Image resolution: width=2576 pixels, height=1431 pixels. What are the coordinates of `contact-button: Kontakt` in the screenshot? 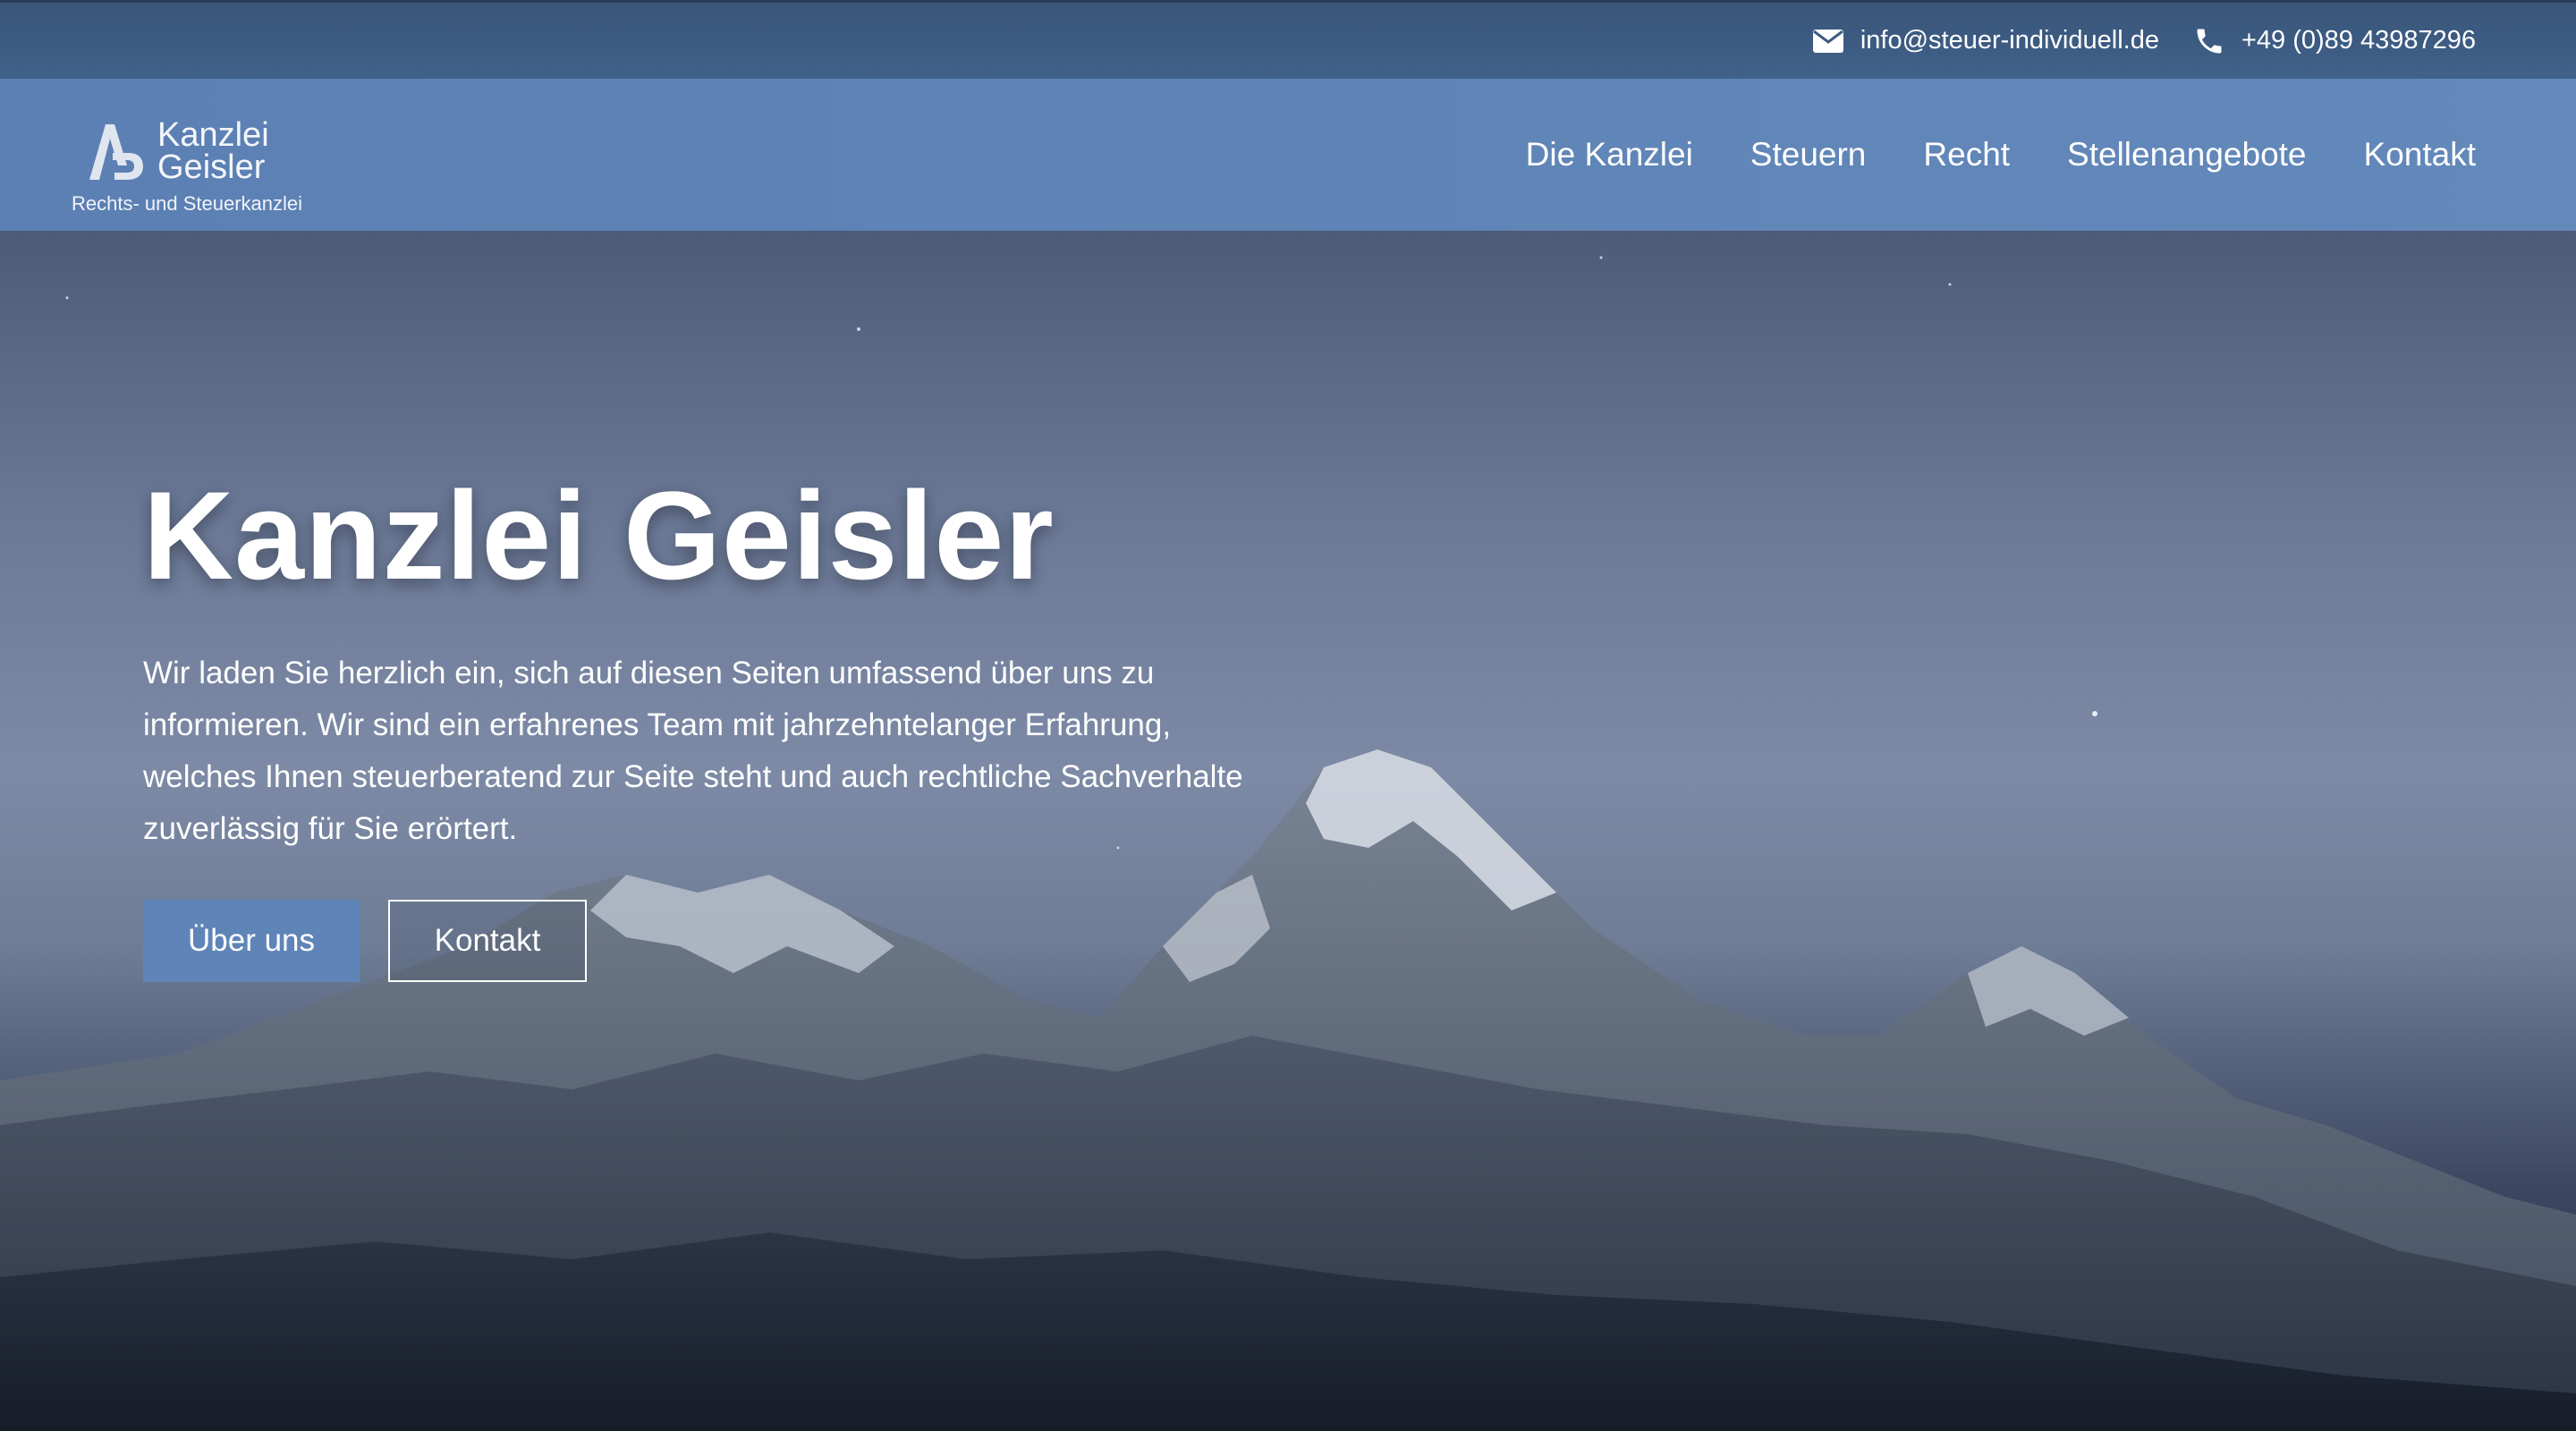 It's located at (487, 941).